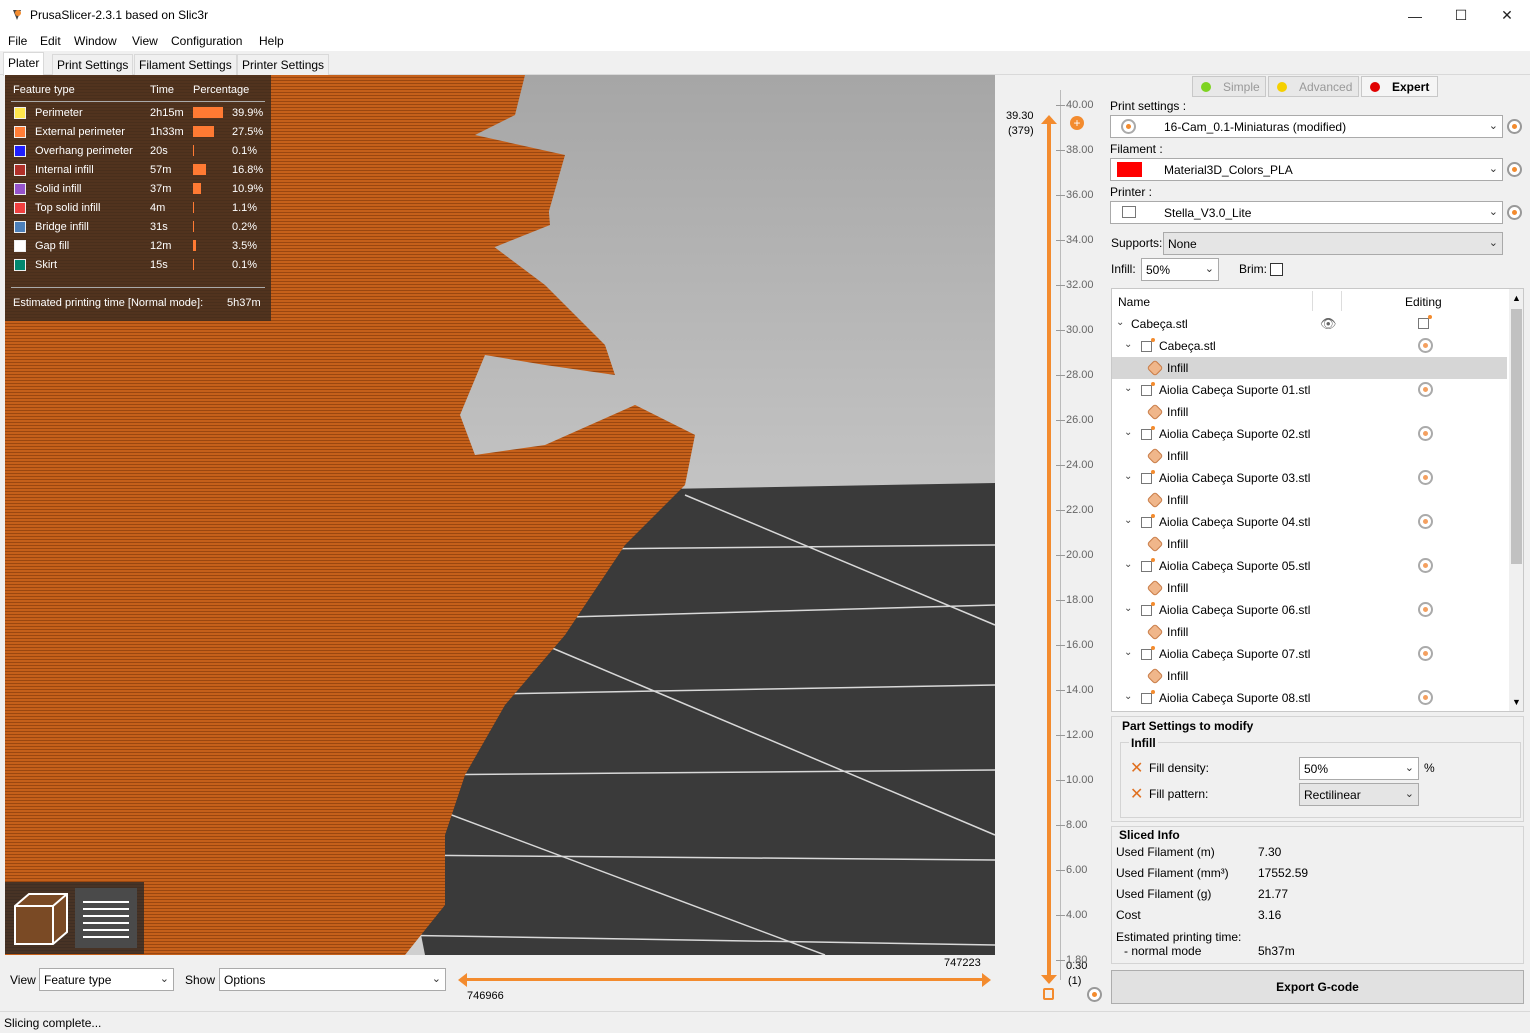  I want to click on sliced-info-label: Used Filament (g), so click(1164, 894).